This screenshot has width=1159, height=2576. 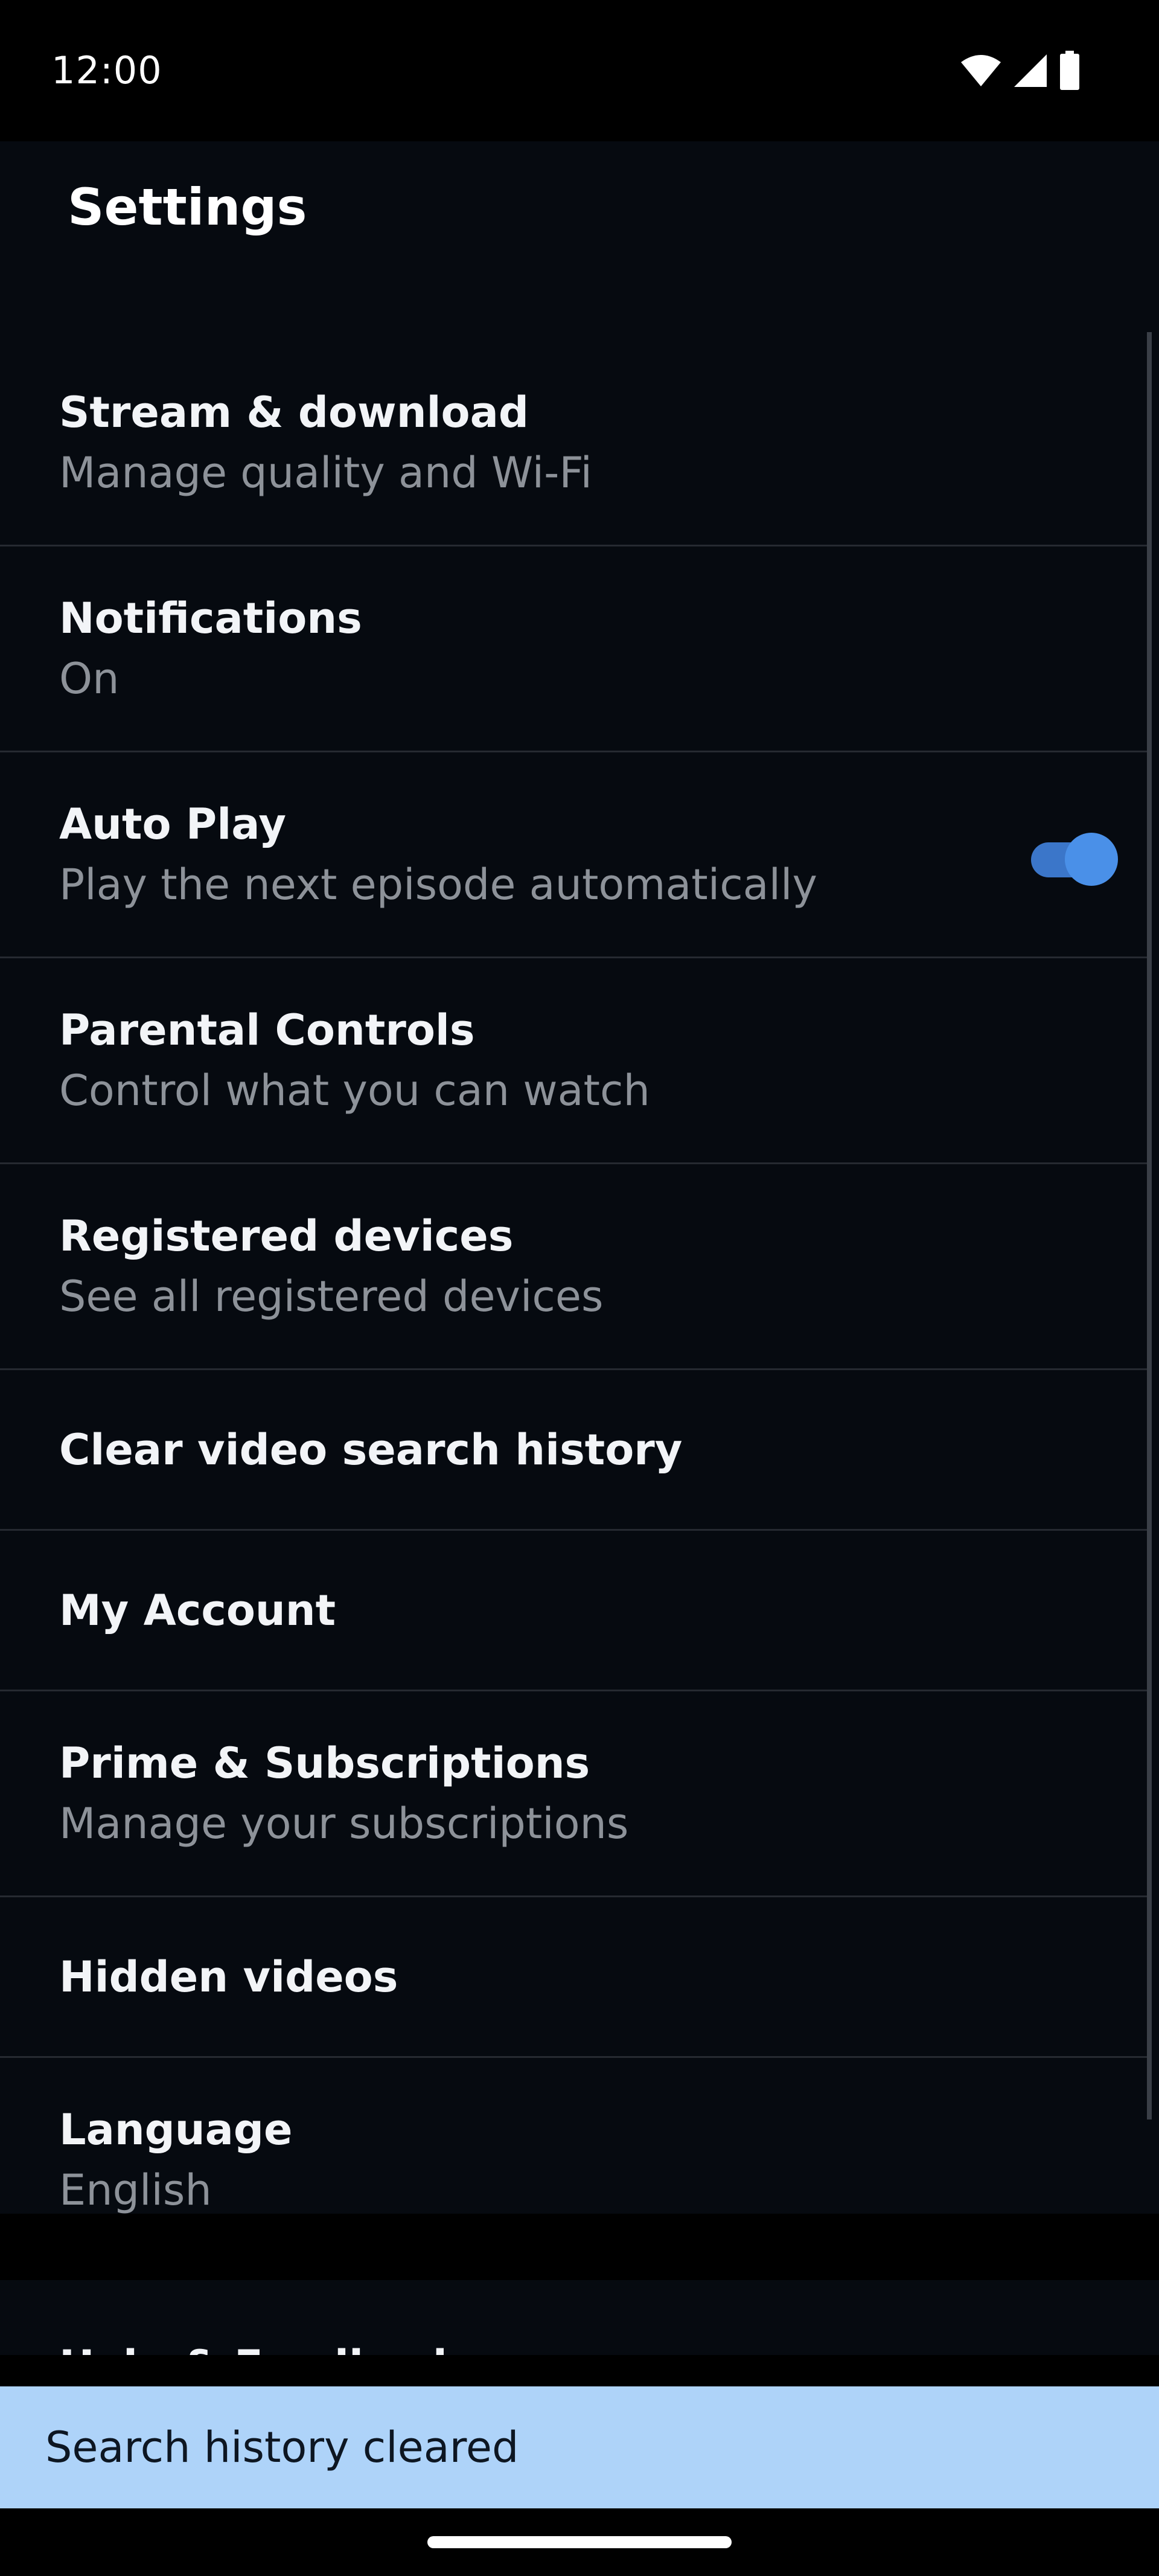 What do you see at coordinates (579, 2247) in the screenshot?
I see `bottom-navigation` at bounding box center [579, 2247].